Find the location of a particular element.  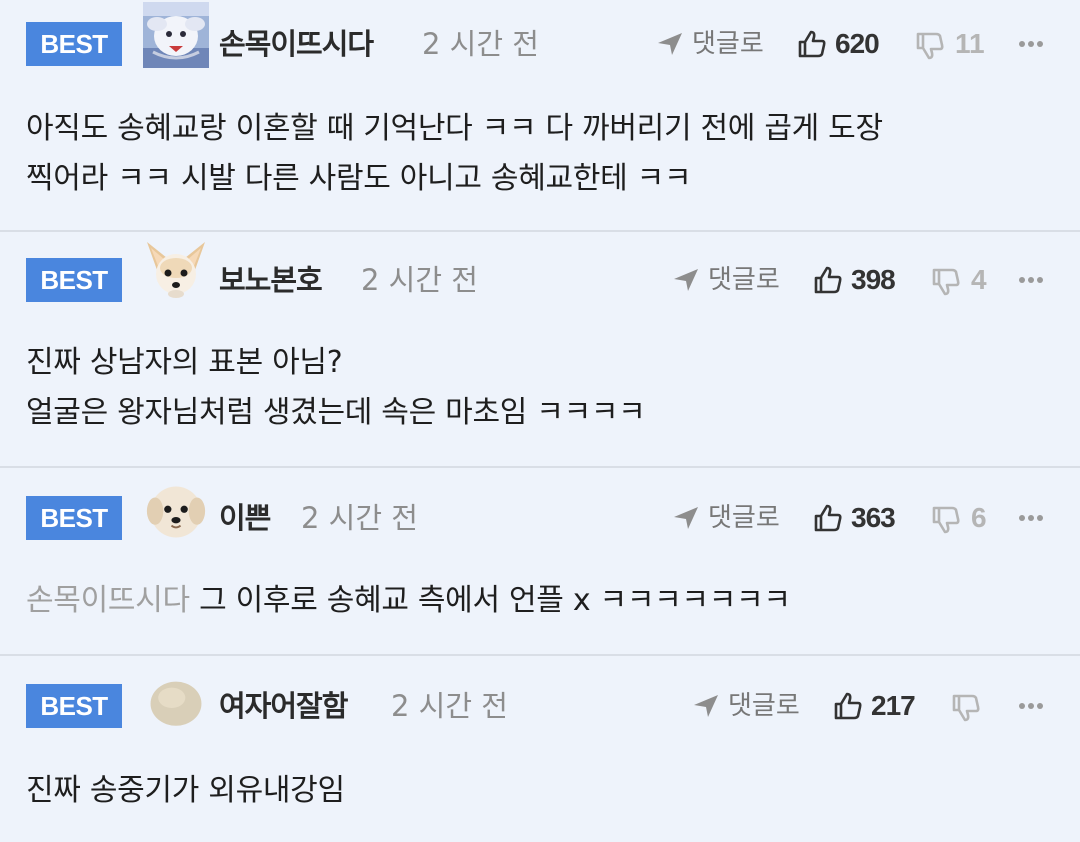

dislike-count: 11 is located at coordinates (970, 43).